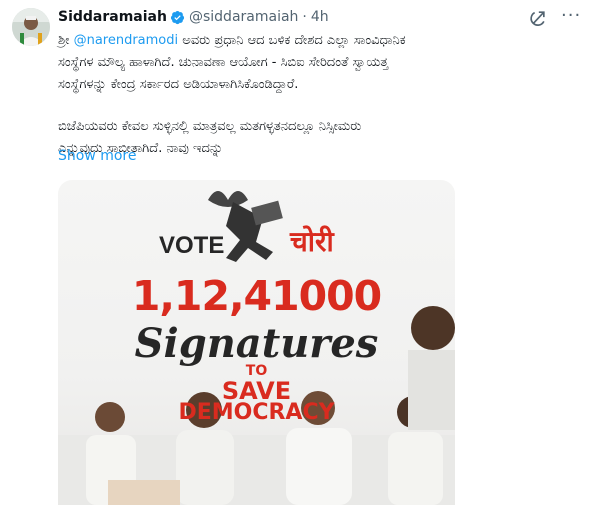 The height and width of the screenshot is (505, 593). What do you see at coordinates (320, 17) in the screenshot?
I see `timestamp: 4h` at bounding box center [320, 17].